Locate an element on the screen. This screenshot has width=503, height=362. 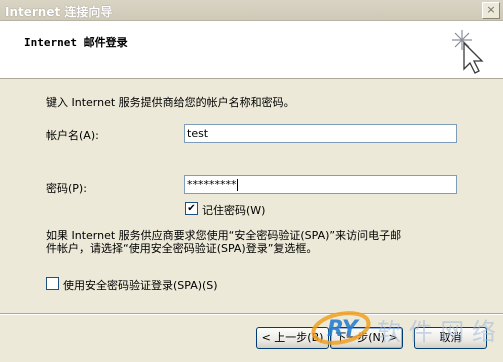
spa-note-line2: 件帐户，请选择“使用安全密码验证(SPA)登录”复选框。 is located at coordinates (182, 248).